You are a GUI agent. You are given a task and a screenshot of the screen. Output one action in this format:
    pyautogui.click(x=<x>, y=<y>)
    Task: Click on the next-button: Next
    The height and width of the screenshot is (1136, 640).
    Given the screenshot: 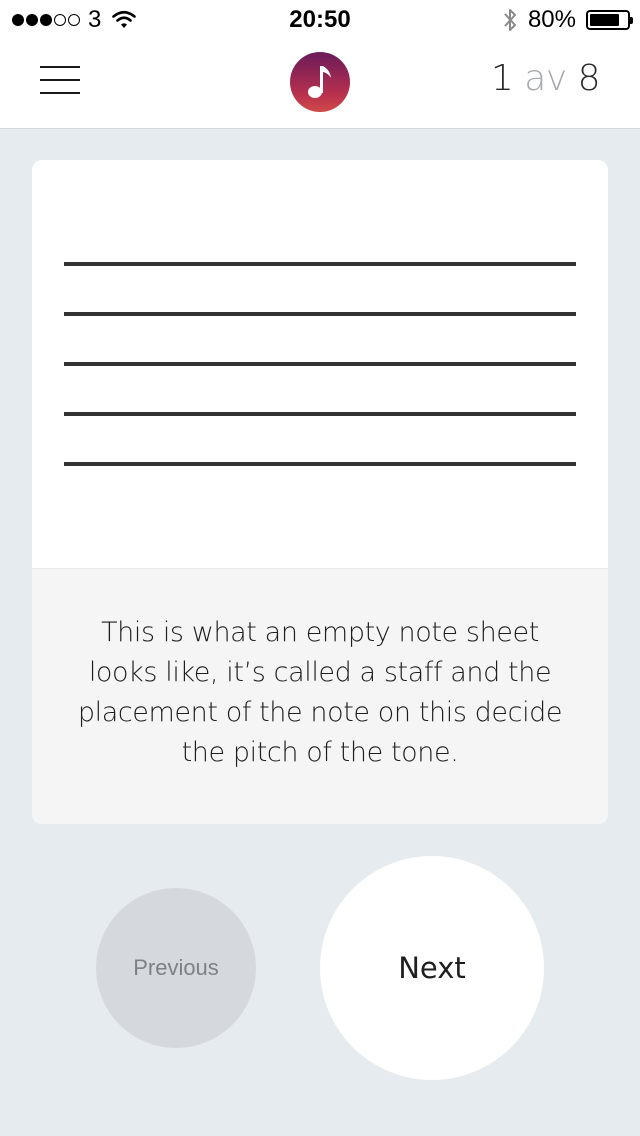 What is the action you would take?
    pyautogui.click(x=432, y=968)
    